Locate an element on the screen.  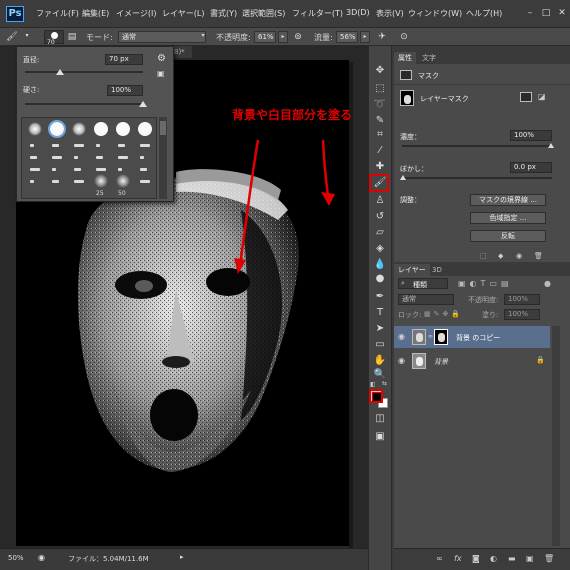
fill-input: 100% is located at coordinates (522, 314).